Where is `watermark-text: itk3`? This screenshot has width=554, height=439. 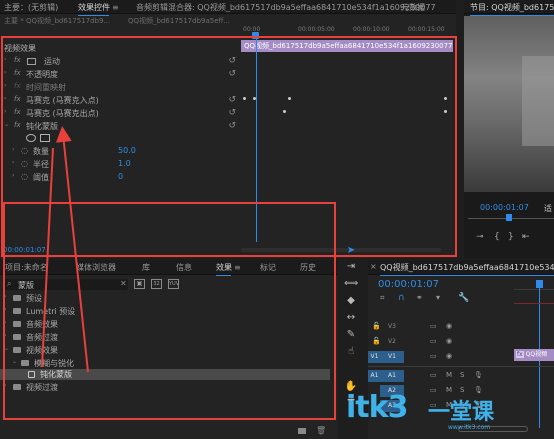 watermark-text: itk3 is located at coordinates (377, 407).